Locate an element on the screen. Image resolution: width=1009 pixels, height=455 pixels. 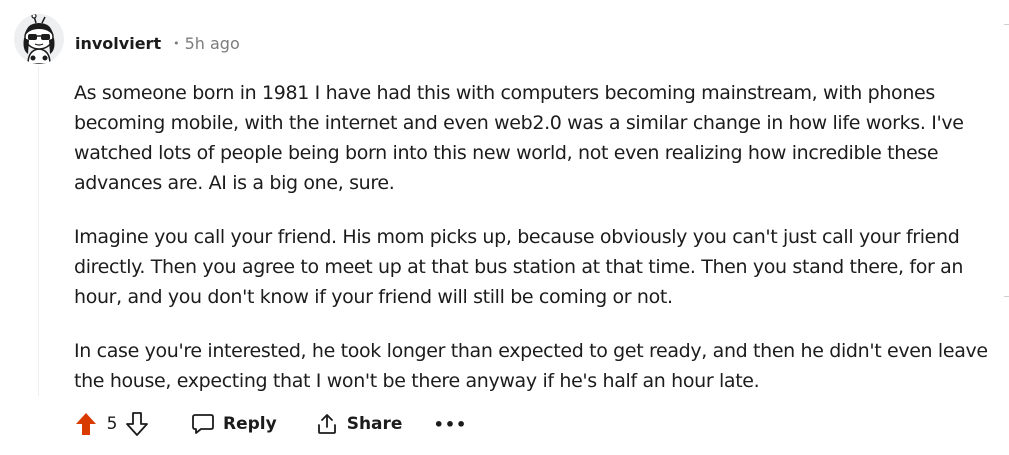
snoo-sunglasses-avatar-icon is located at coordinates (39, 39).